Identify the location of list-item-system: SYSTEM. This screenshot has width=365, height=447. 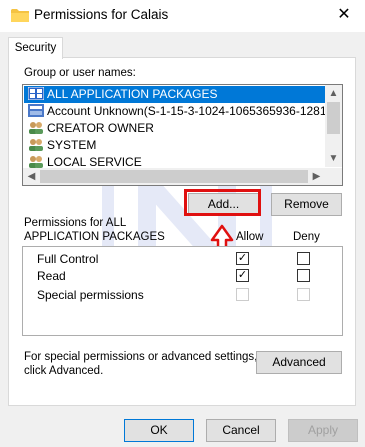
(177, 145).